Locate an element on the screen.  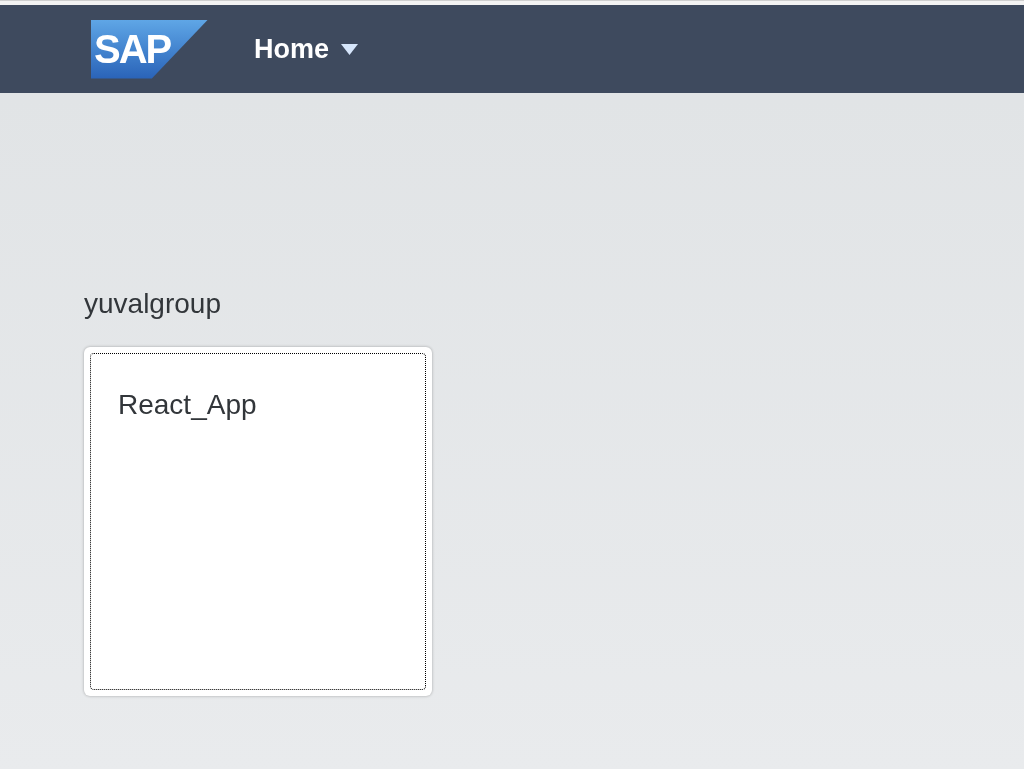
tile-title: React_App is located at coordinates (187, 404).